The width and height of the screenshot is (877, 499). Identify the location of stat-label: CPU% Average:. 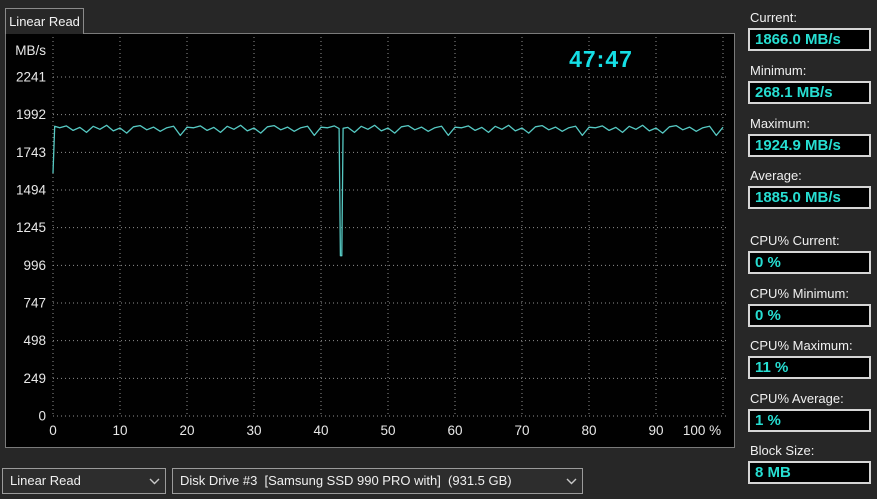
(797, 398).